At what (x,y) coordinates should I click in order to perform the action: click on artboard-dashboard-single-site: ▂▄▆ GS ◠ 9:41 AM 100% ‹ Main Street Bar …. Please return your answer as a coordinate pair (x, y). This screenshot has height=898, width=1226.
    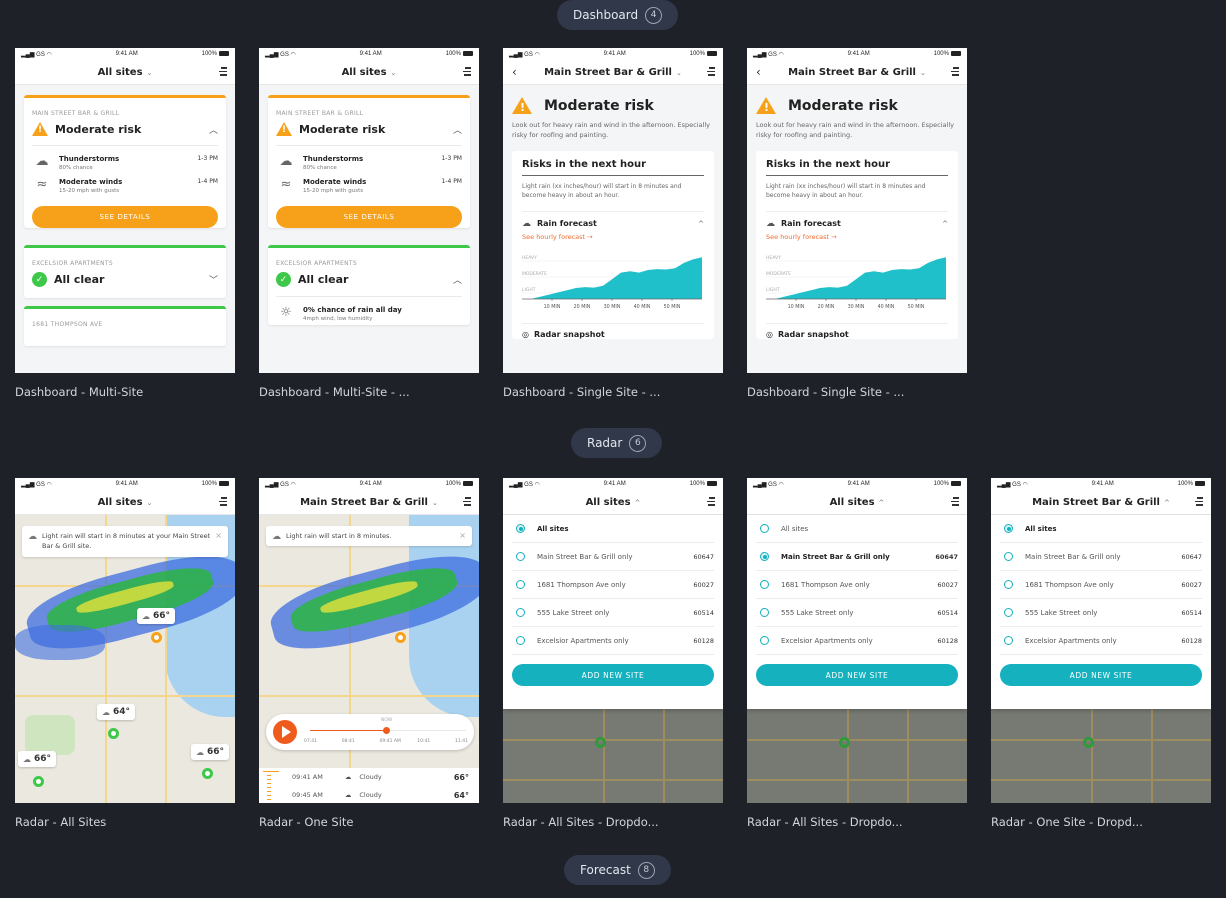
    Looking at the image, I should click on (613, 210).